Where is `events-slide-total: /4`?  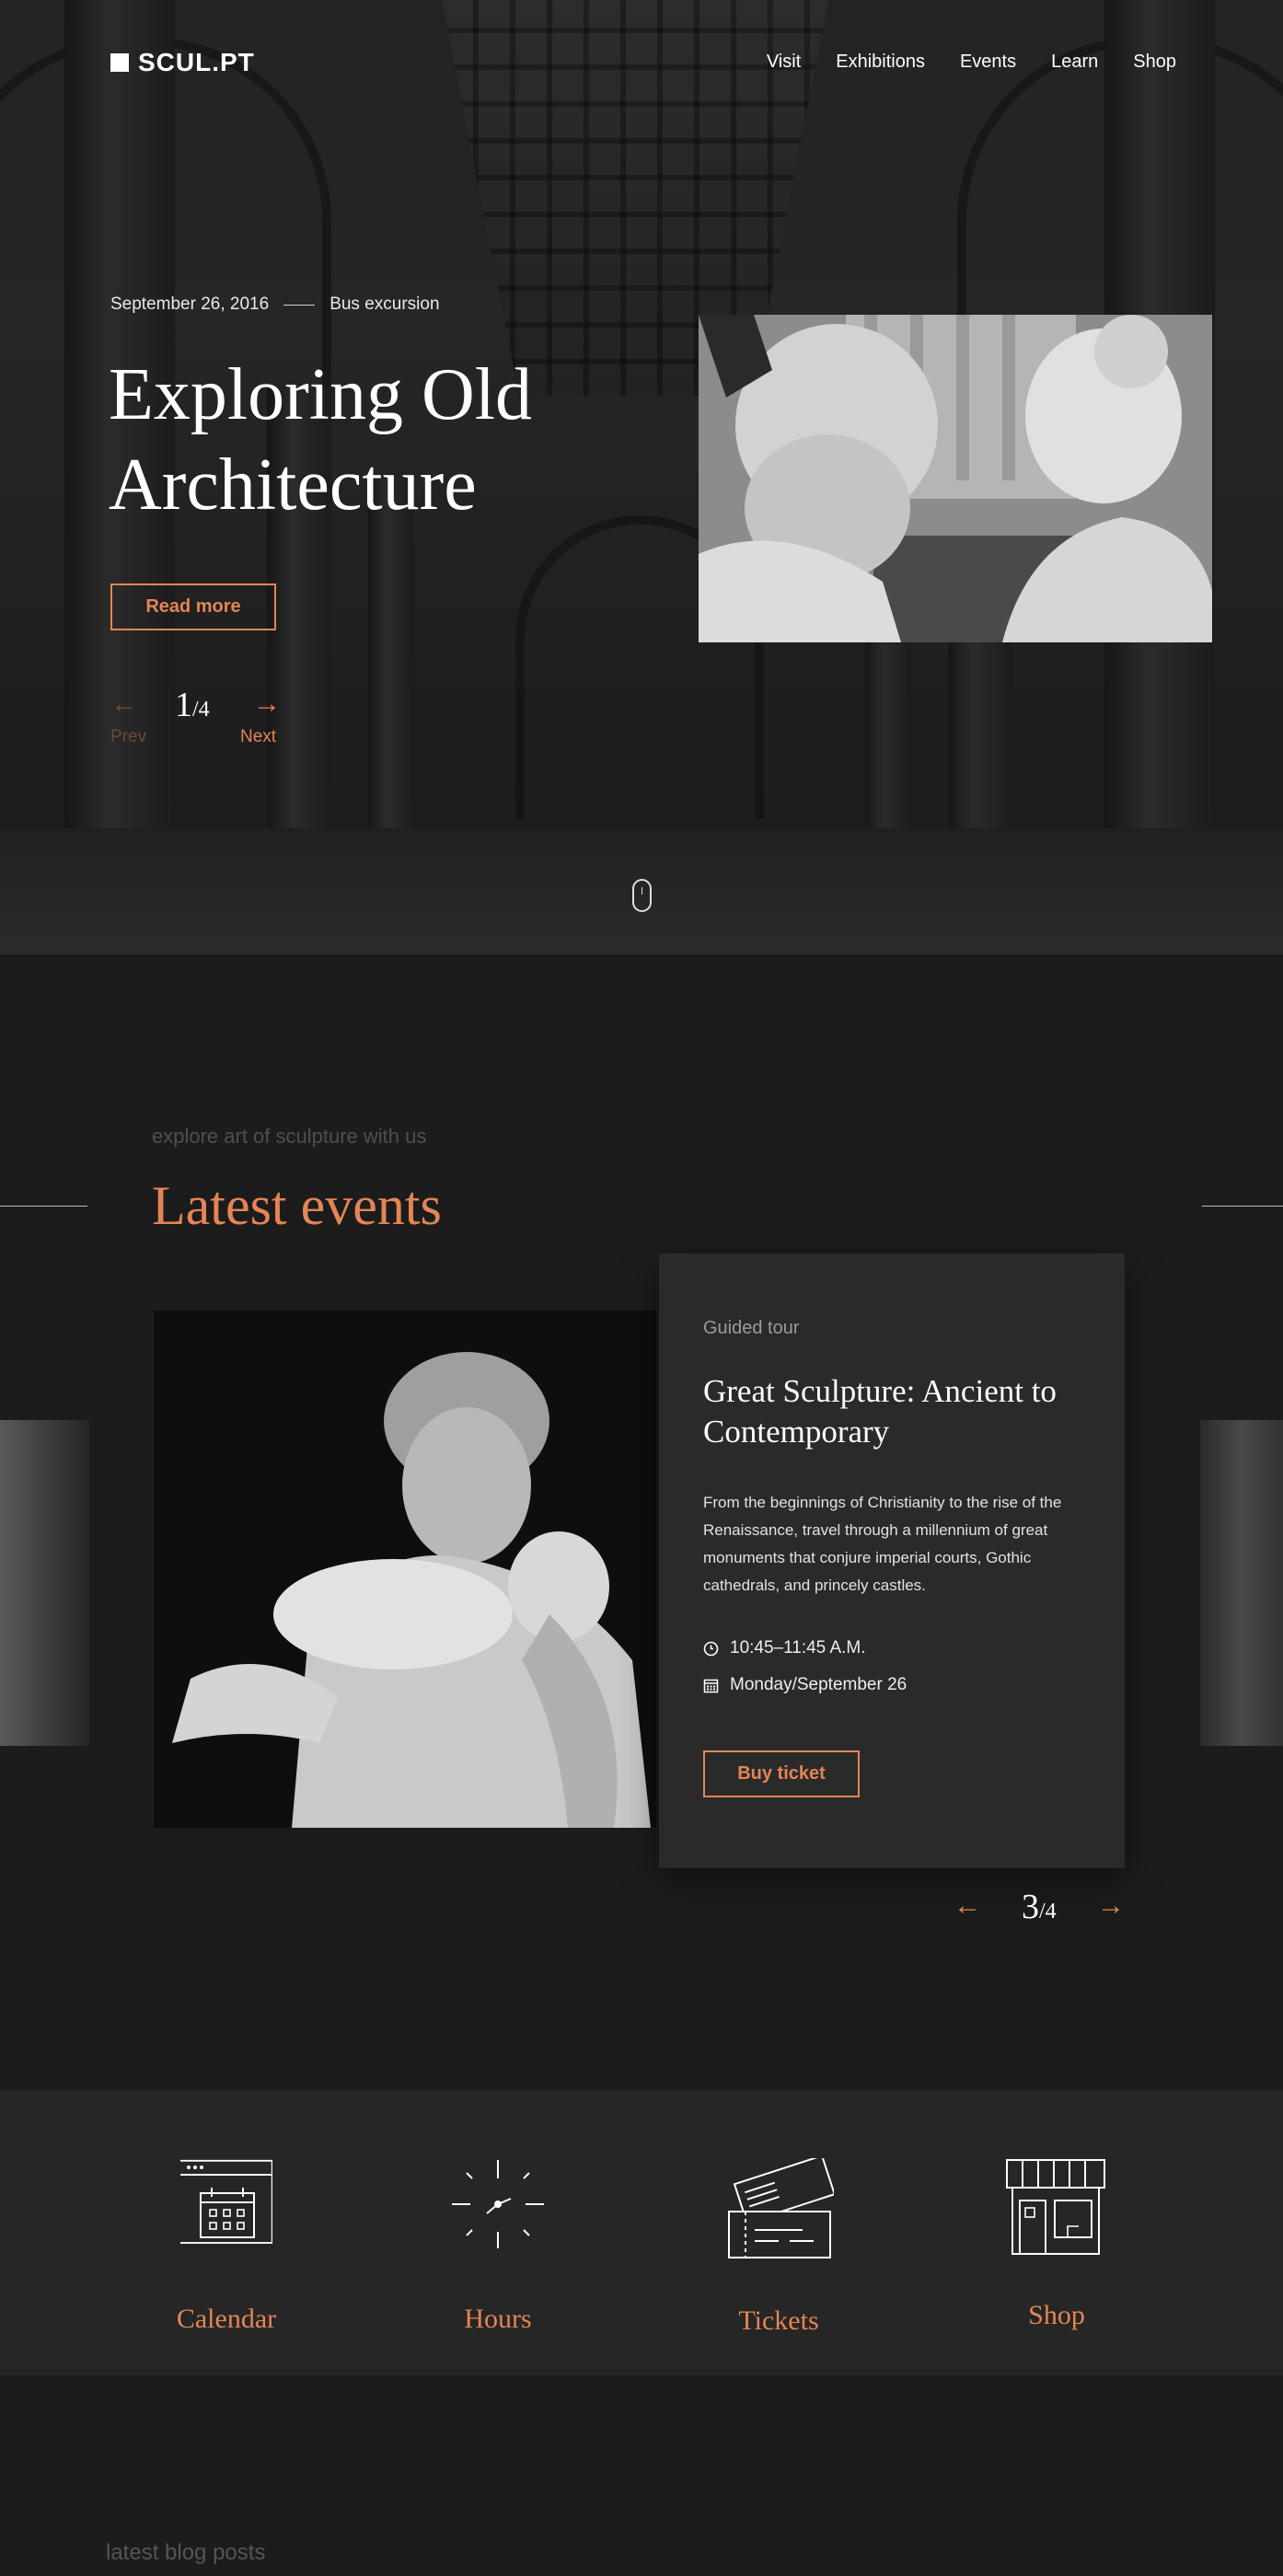
events-slide-total: /4 is located at coordinates (1048, 1912).